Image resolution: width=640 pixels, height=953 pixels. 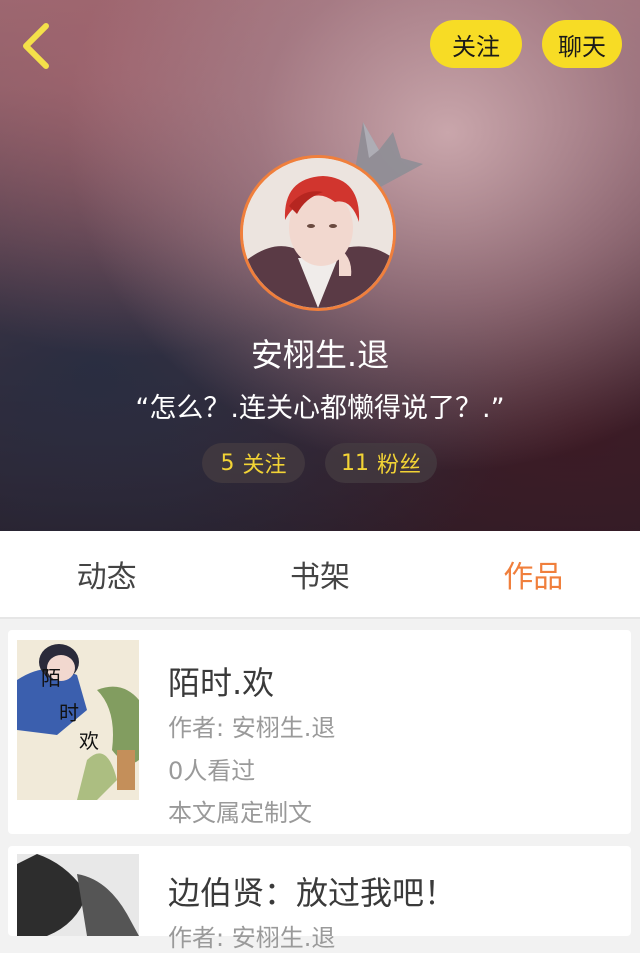 I want to click on avatar-image, so click(x=318, y=233).